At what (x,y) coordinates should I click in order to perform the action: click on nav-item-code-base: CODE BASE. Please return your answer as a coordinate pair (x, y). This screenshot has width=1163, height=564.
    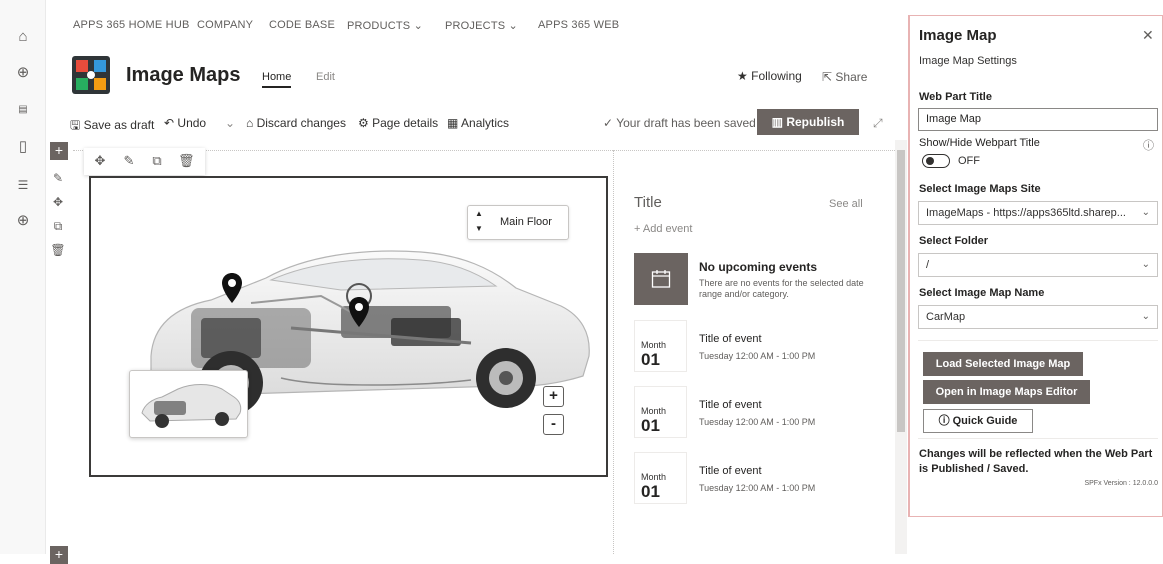
    Looking at the image, I should click on (302, 25).